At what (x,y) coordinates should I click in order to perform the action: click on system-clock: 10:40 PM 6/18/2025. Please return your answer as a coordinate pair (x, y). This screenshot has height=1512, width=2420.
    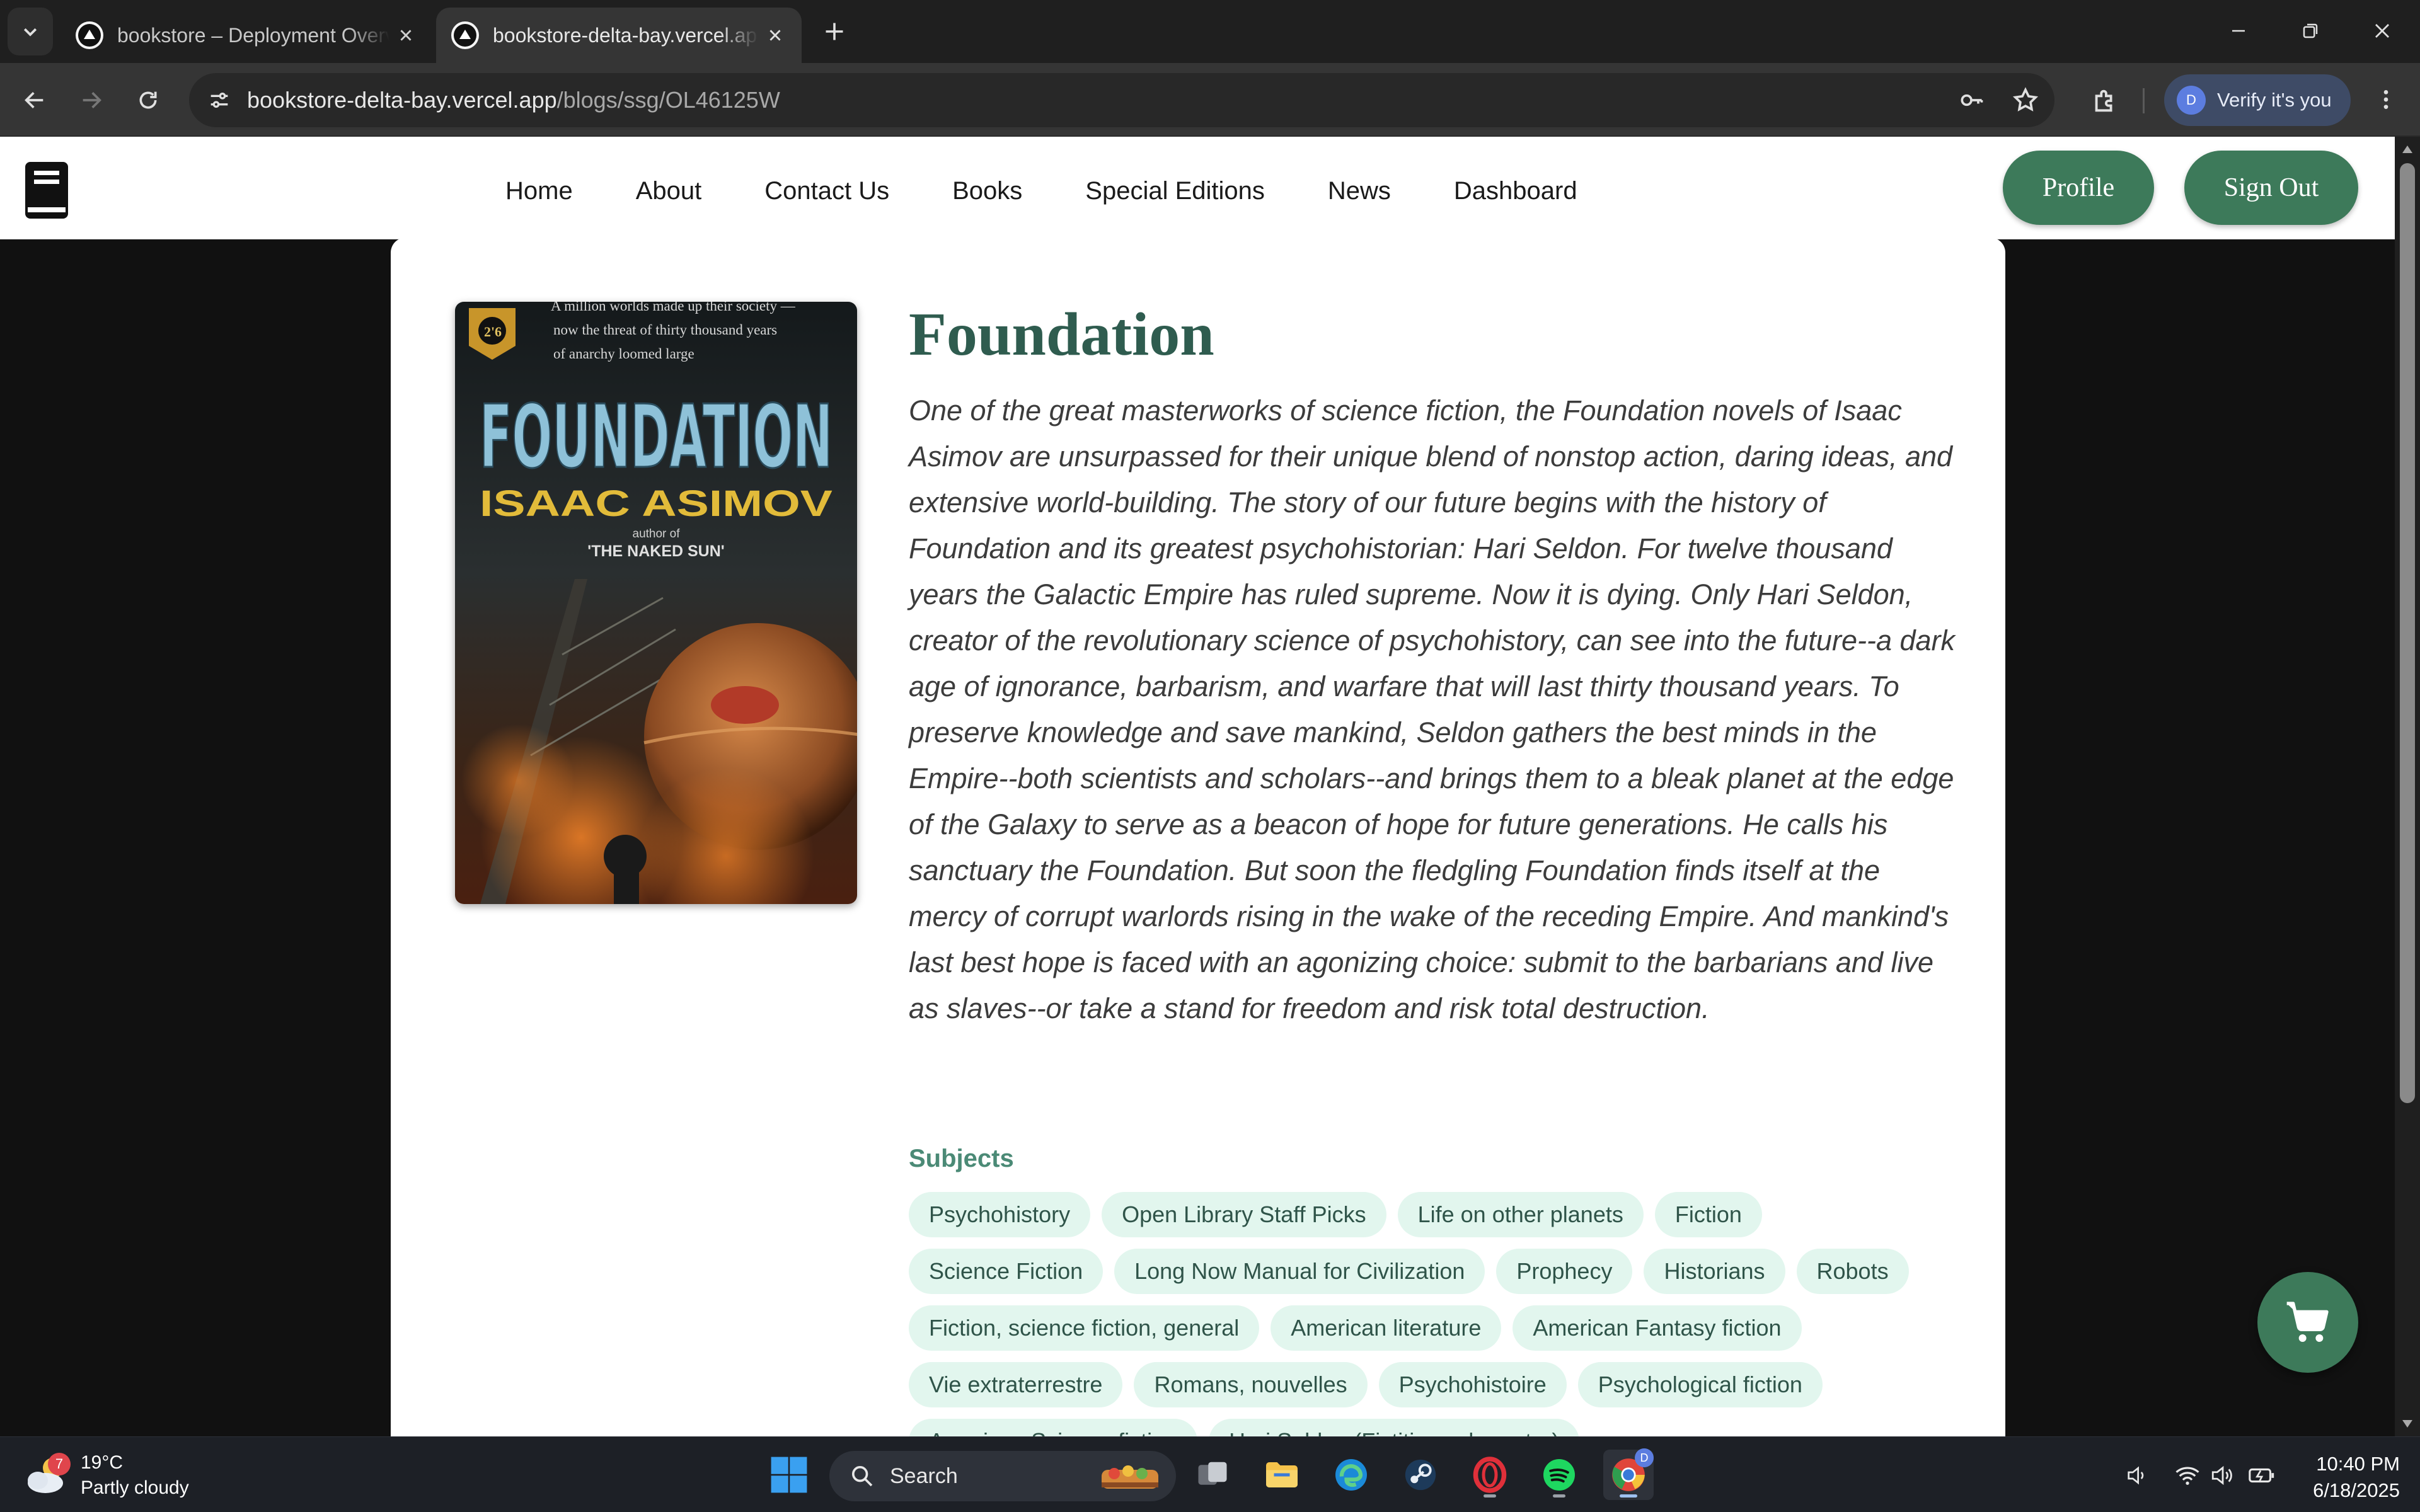
    Looking at the image, I should click on (2340, 1477).